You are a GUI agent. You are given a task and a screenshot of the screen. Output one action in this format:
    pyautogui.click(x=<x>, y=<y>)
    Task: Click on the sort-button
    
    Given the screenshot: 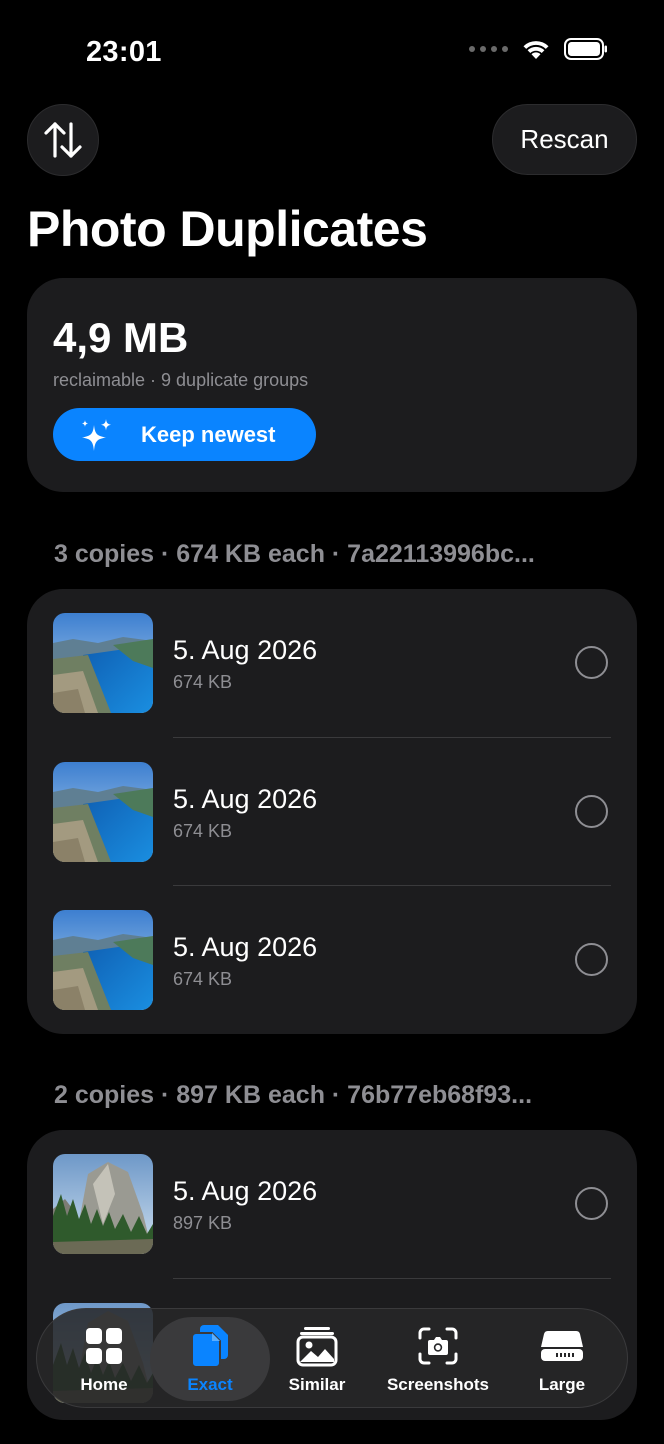 What is the action you would take?
    pyautogui.click(x=63, y=140)
    